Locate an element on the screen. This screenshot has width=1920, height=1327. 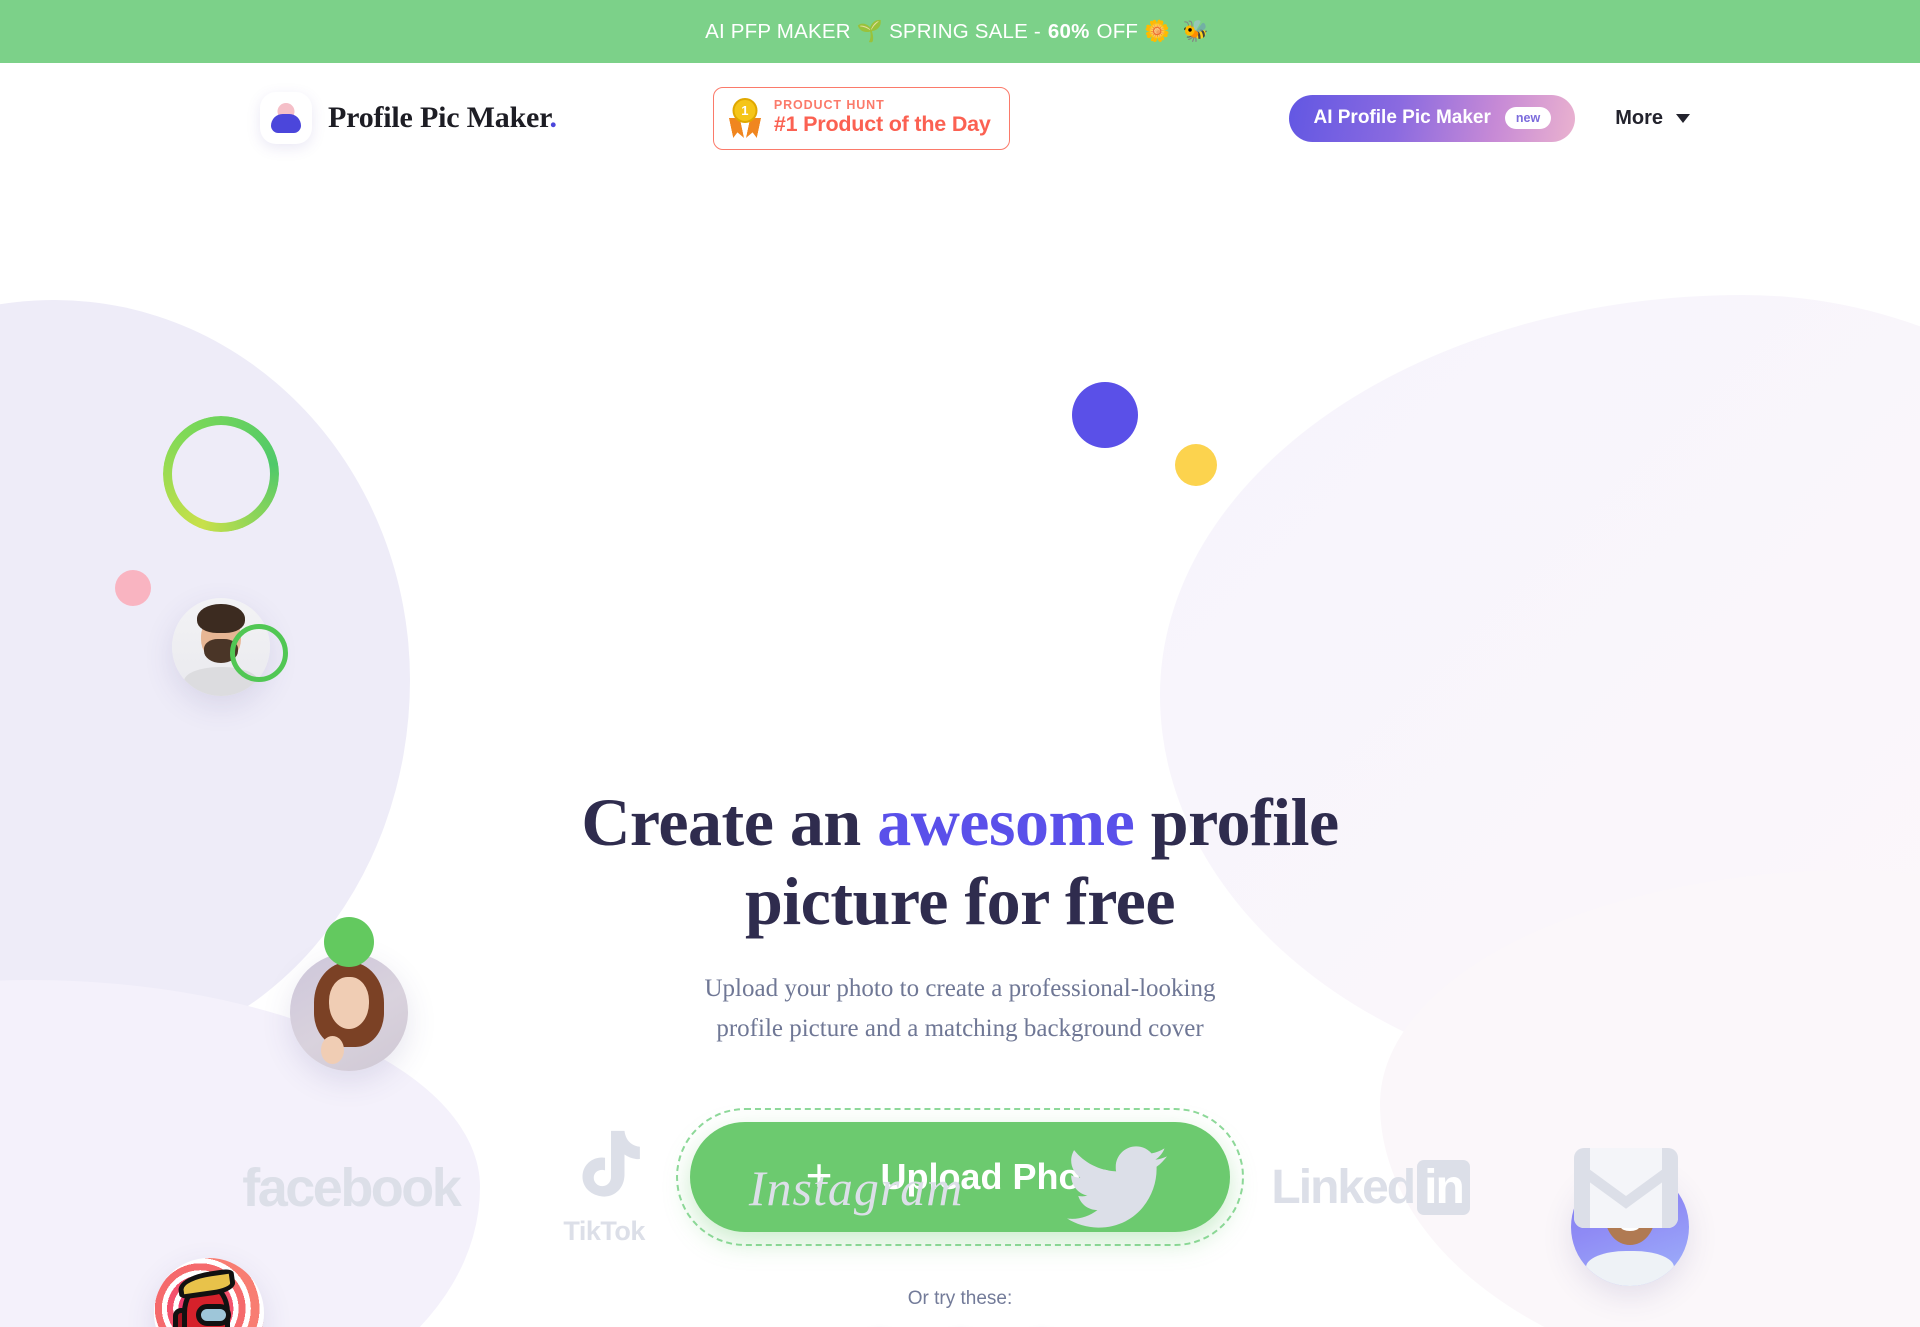
facebook-logo: facebook is located at coordinates (352, 1188).